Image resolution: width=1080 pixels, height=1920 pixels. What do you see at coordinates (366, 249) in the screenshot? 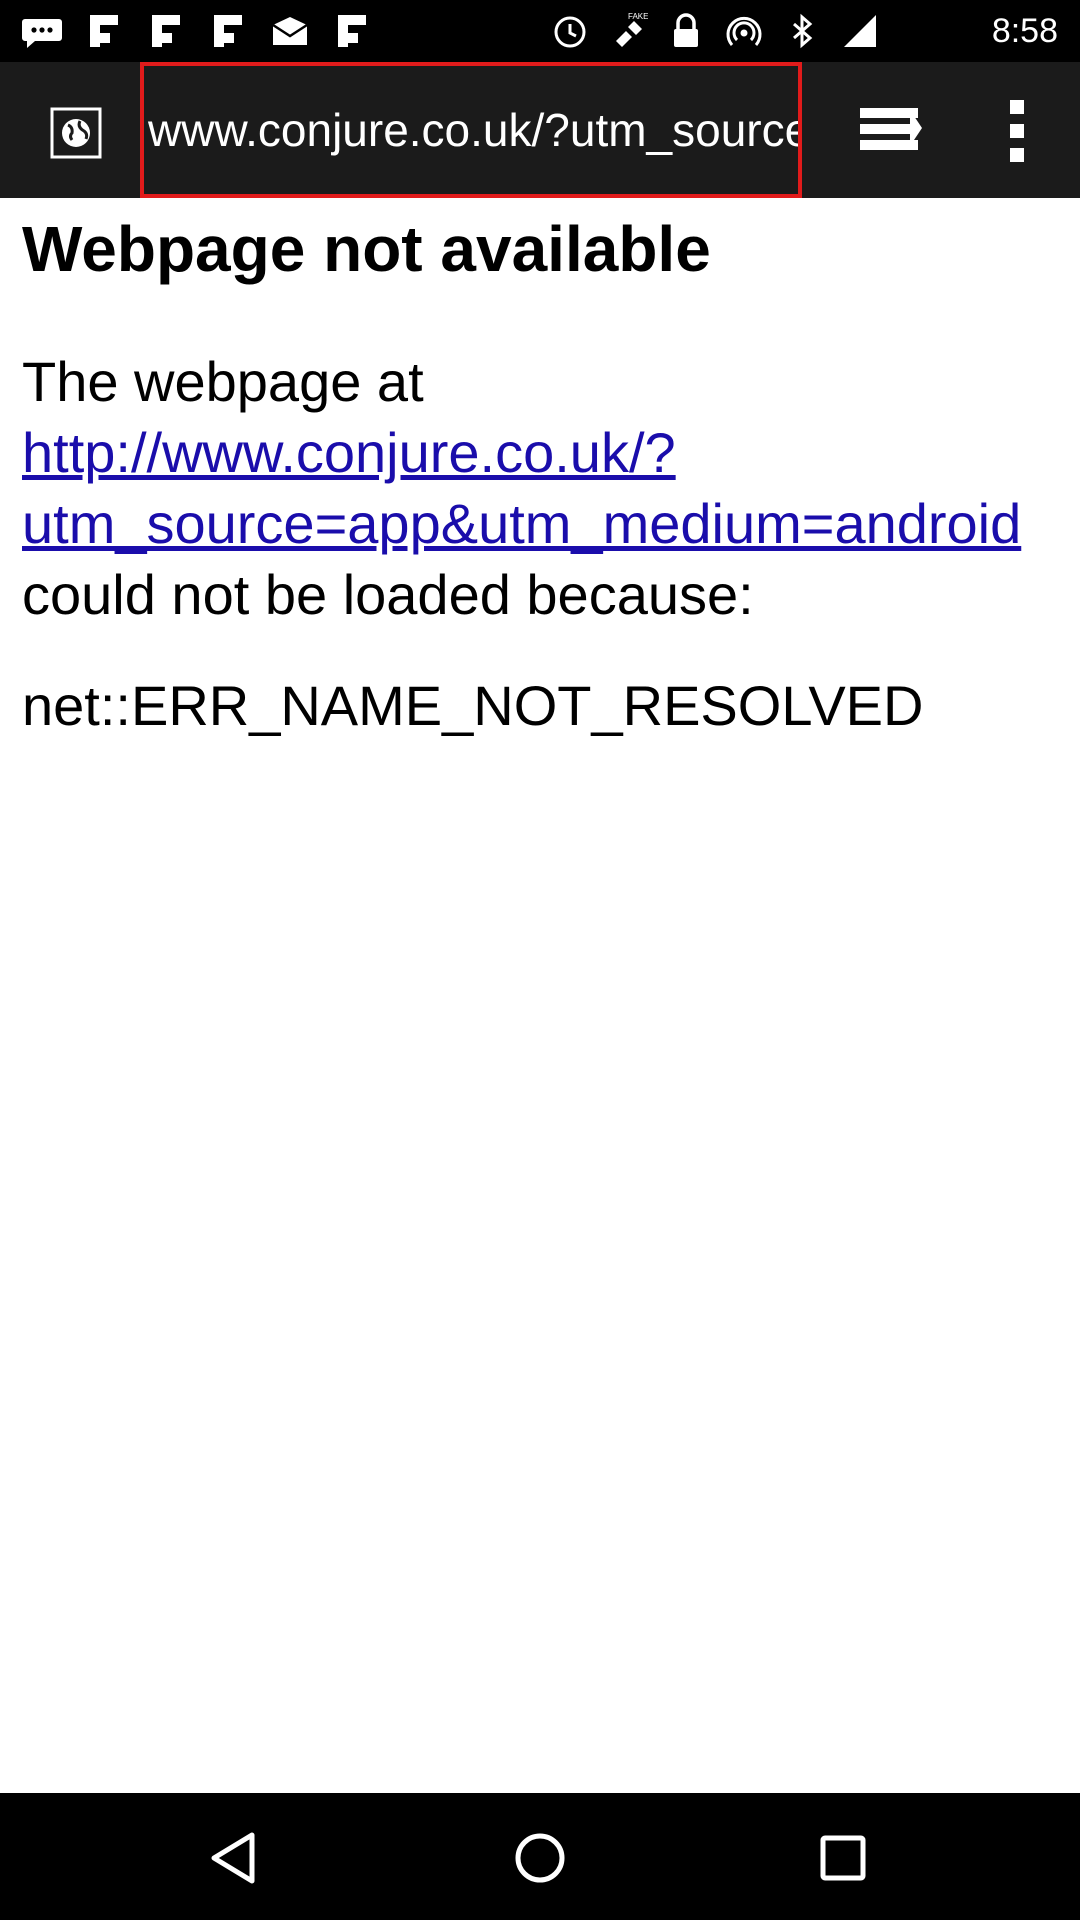
I see `page-title: Webpage not available` at bounding box center [366, 249].